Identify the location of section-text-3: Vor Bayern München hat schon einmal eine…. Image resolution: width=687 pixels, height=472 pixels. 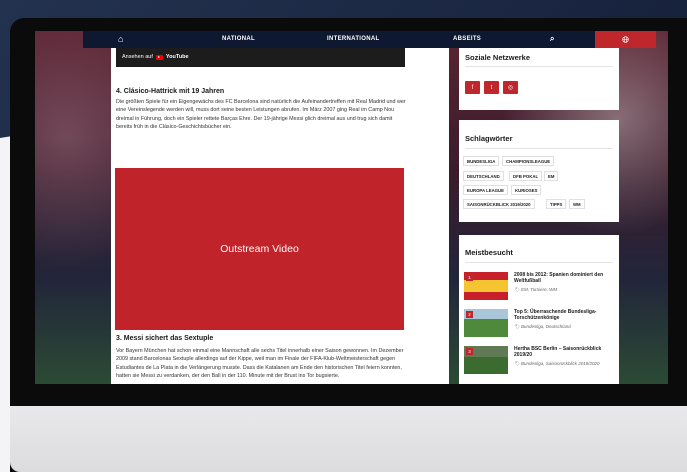
(260, 363).